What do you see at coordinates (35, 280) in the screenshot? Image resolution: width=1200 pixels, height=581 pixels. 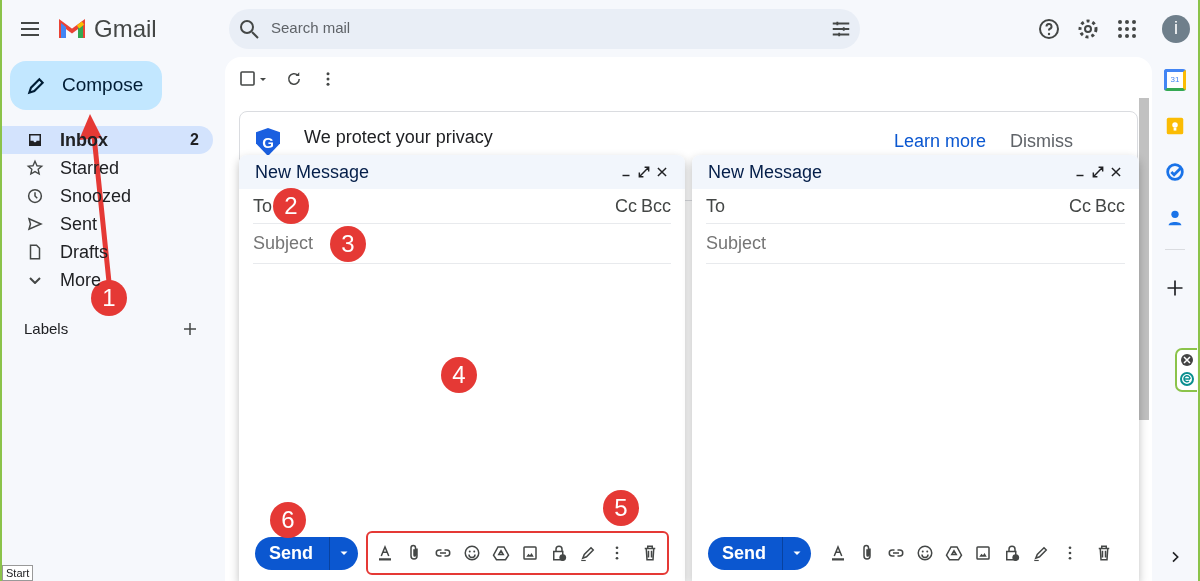 I see `chevron-down-icon` at bounding box center [35, 280].